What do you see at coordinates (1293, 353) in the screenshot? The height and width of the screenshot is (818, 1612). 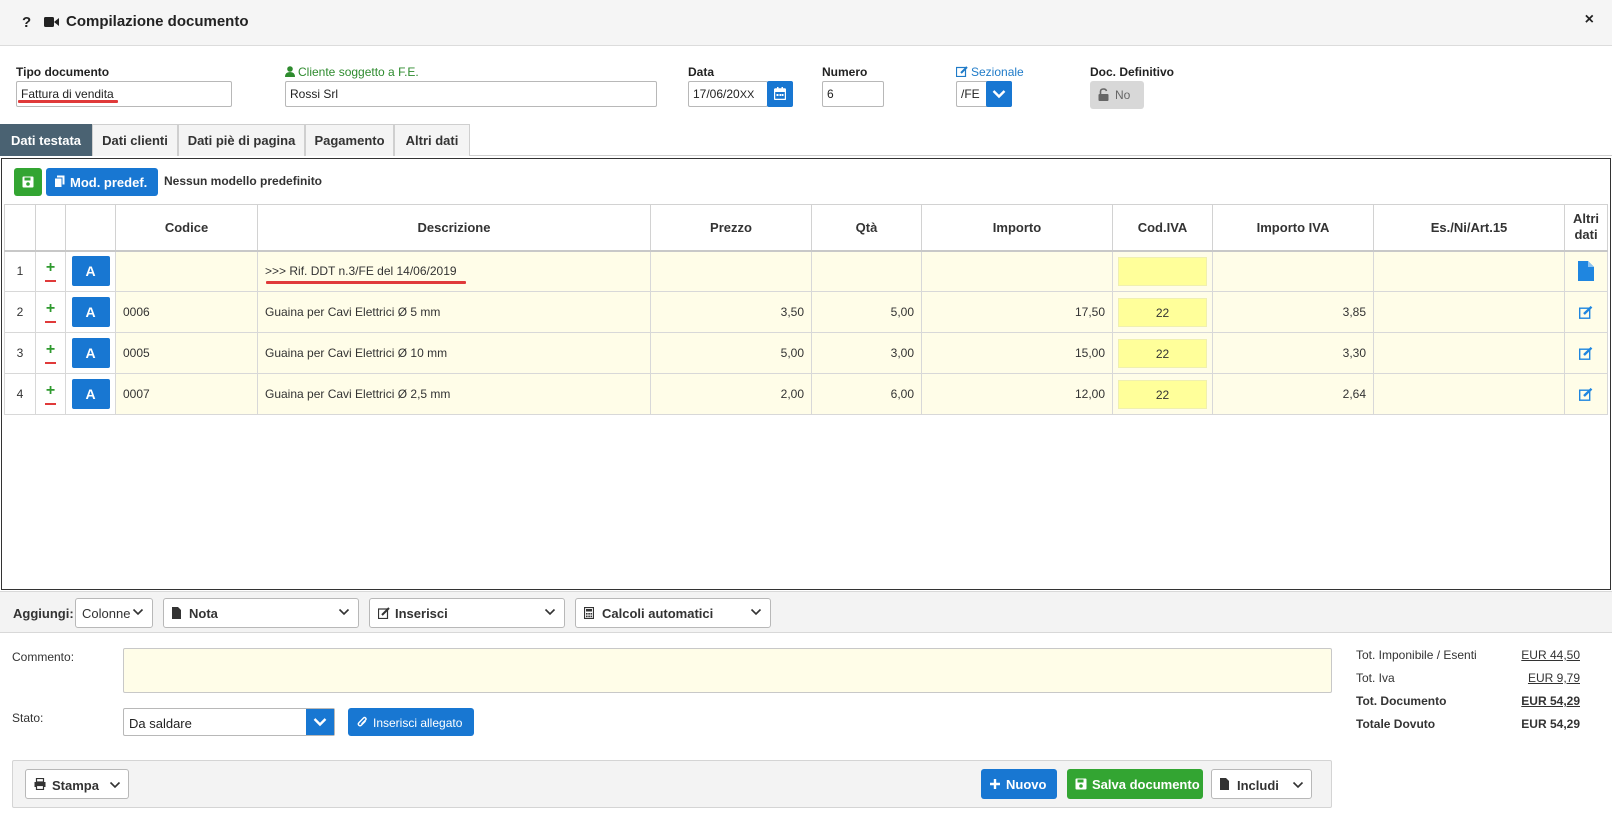 I see `cell-importo-iva: 3,30` at bounding box center [1293, 353].